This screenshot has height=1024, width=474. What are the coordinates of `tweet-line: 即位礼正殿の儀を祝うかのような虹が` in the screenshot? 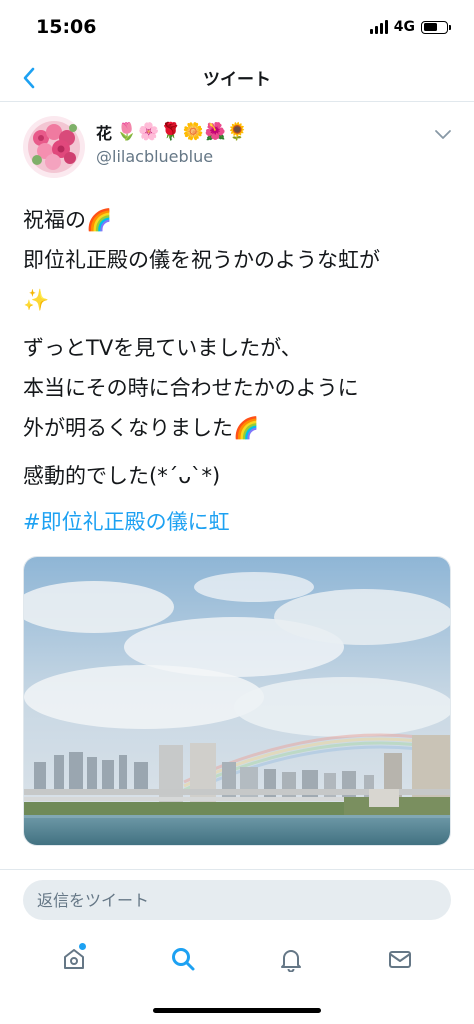 It's located at (201, 260).